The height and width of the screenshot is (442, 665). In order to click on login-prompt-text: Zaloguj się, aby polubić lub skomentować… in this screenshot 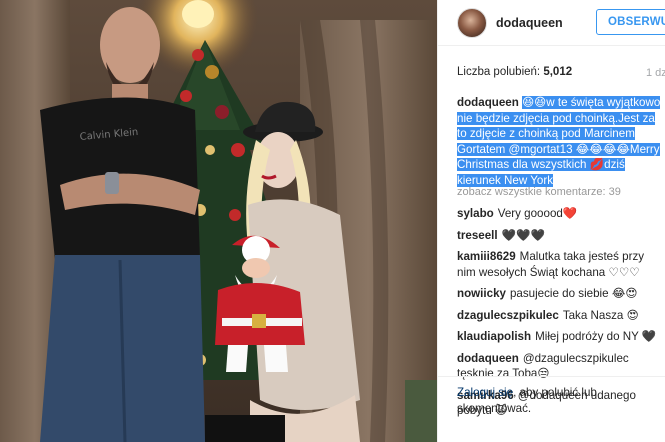, I will do `click(557, 401)`.